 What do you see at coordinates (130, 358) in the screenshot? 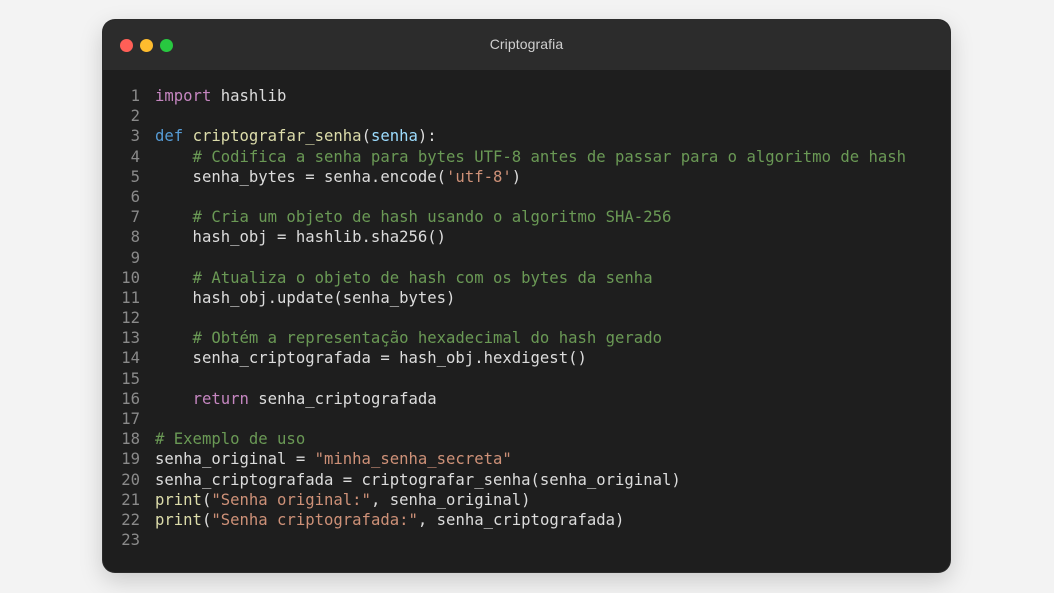
I see `line-number: 14` at bounding box center [130, 358].